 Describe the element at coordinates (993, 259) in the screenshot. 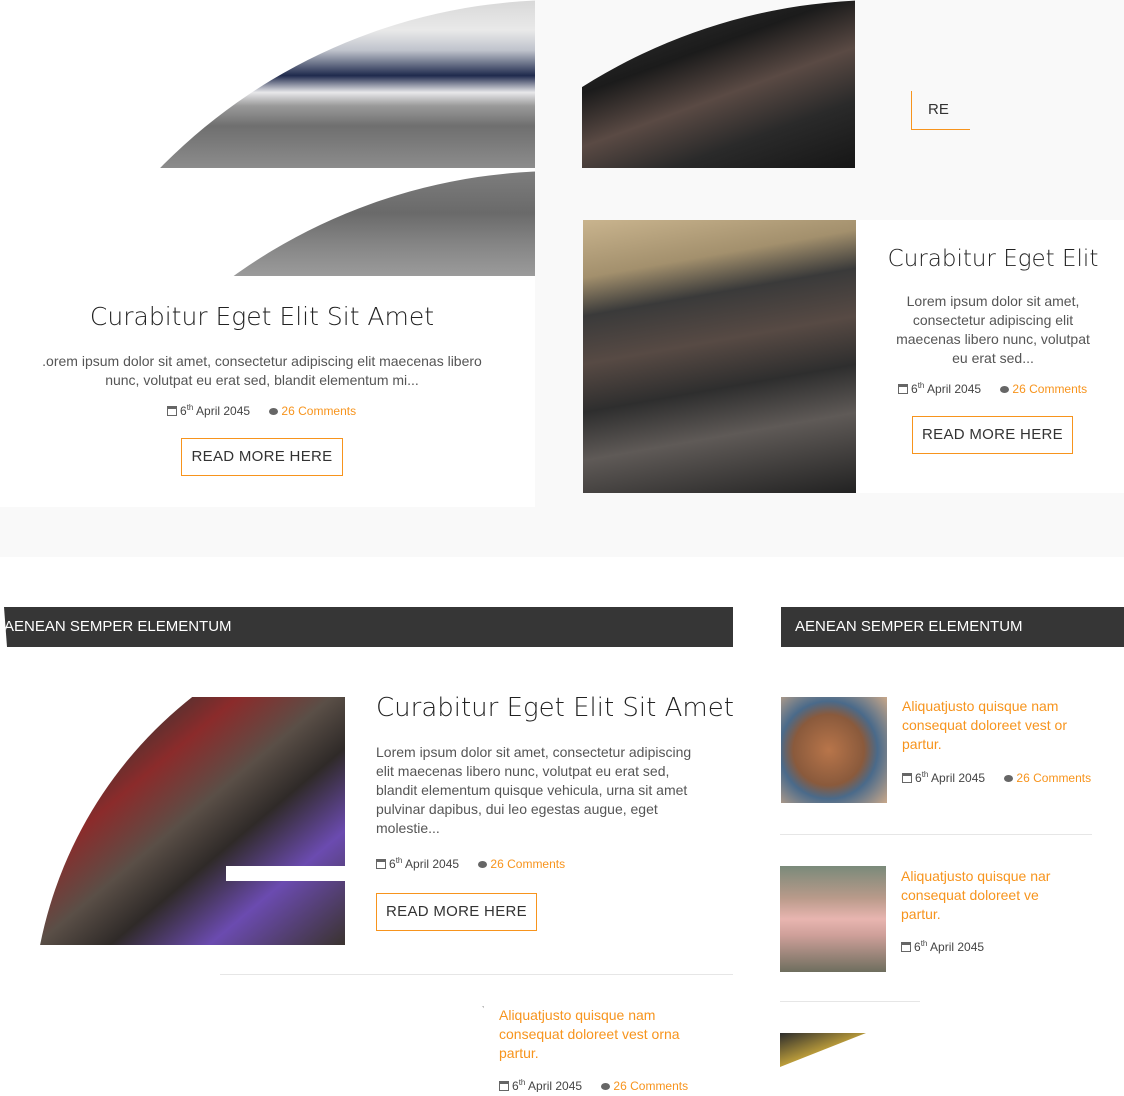

I see `featured-right-title: Curabitur Eget Elit` at that location.